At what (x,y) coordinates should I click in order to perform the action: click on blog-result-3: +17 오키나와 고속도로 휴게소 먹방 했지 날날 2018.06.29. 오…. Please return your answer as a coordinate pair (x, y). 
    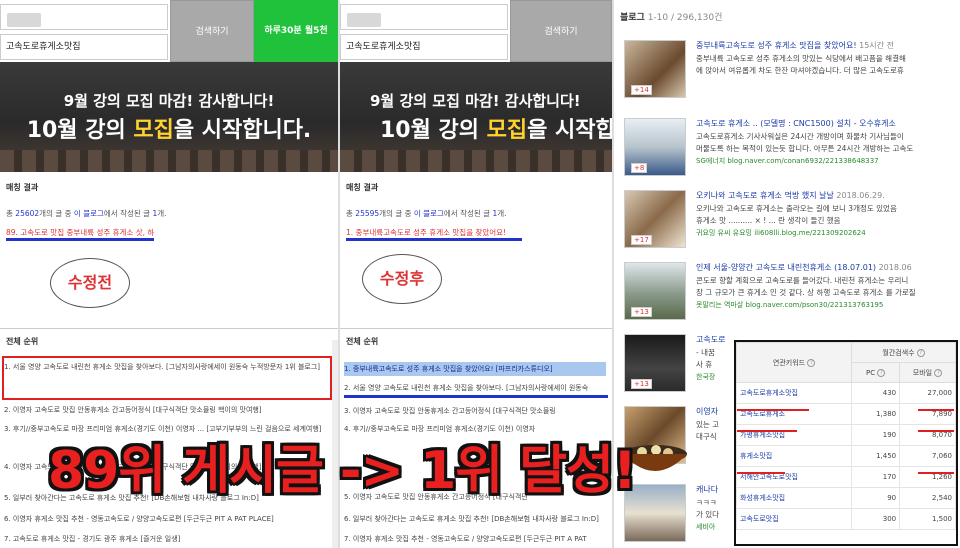
    Looking at the image, I should click on (792, 226).